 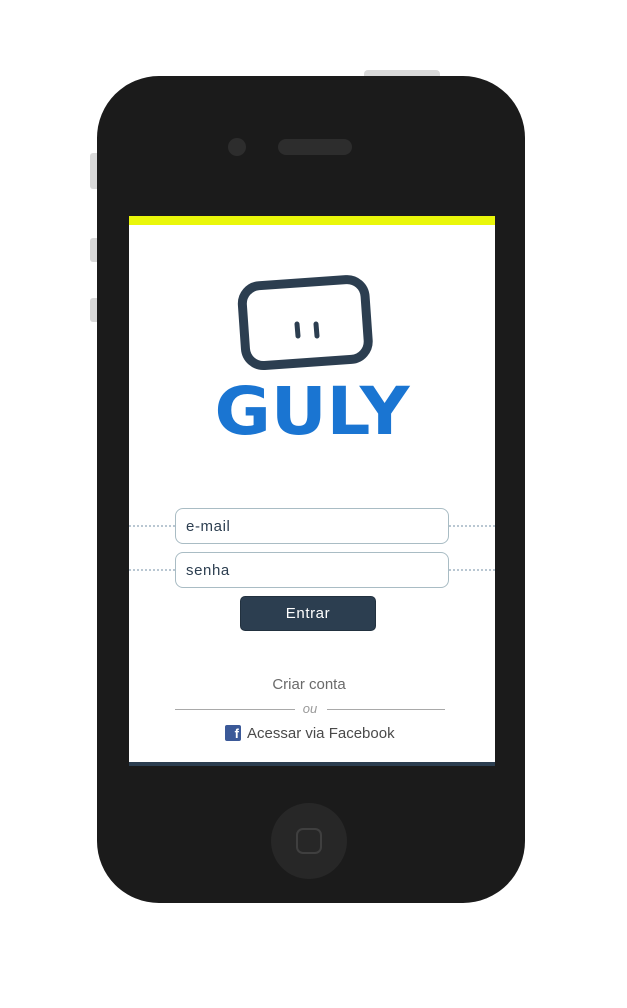 I want to click on mascot-eye-left, so click(x=297, y=330).